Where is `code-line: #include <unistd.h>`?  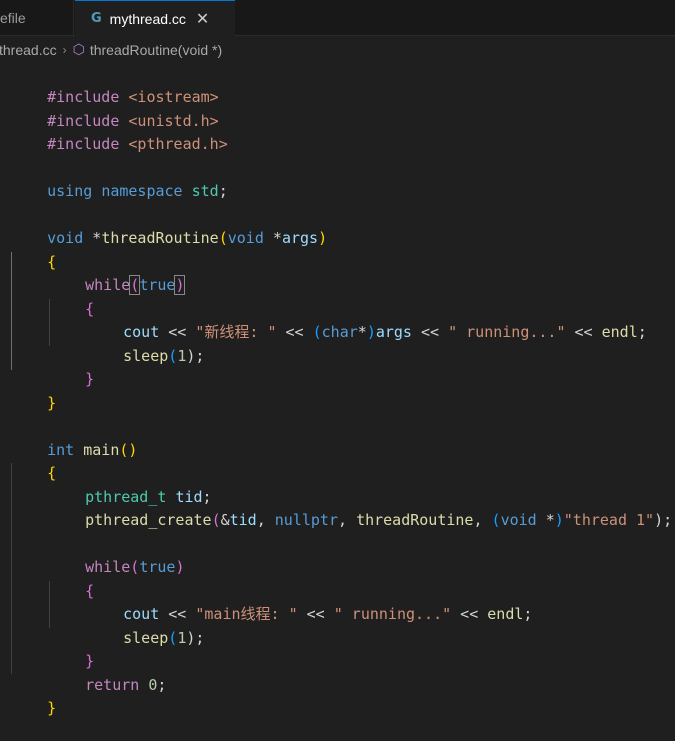 code-line: #include <unistd.h> is located at coordinates (133, 120).